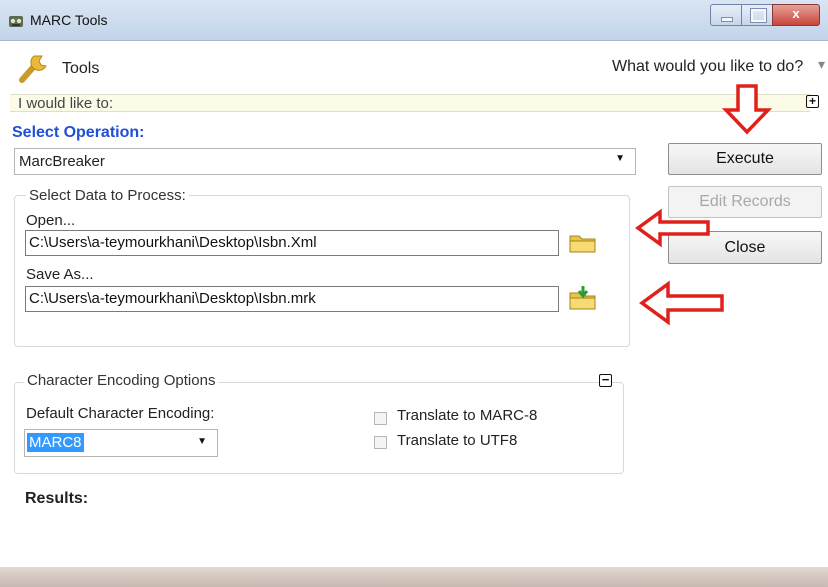 Image resolution: width=828 pixels, height=587 pixels. Describe the element at coordinates (812, 101) in the screenshot. I see `expand-icon: +` at that location.